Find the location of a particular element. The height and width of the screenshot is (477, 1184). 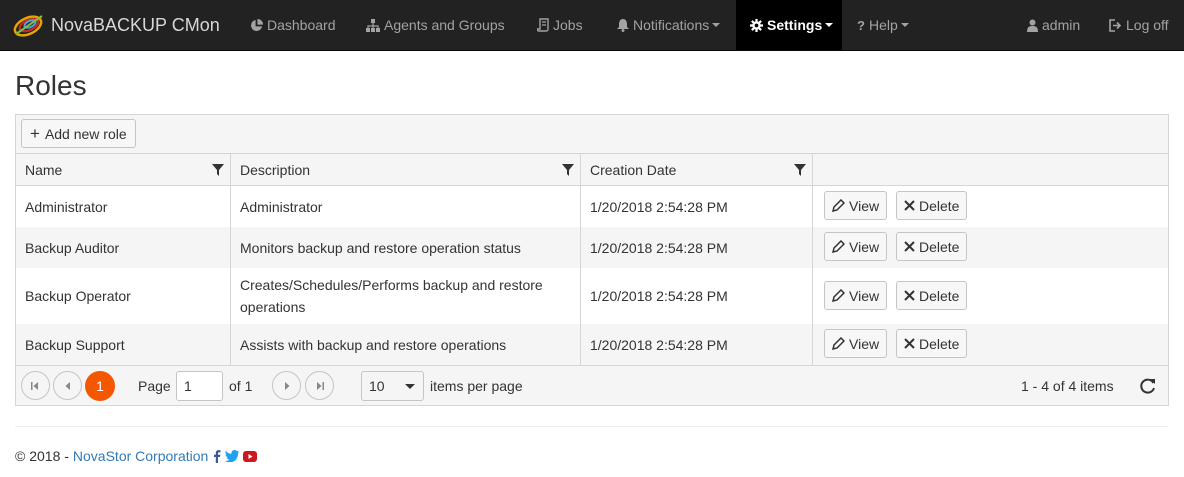

first-page-button is located at coordinates (35, 385).